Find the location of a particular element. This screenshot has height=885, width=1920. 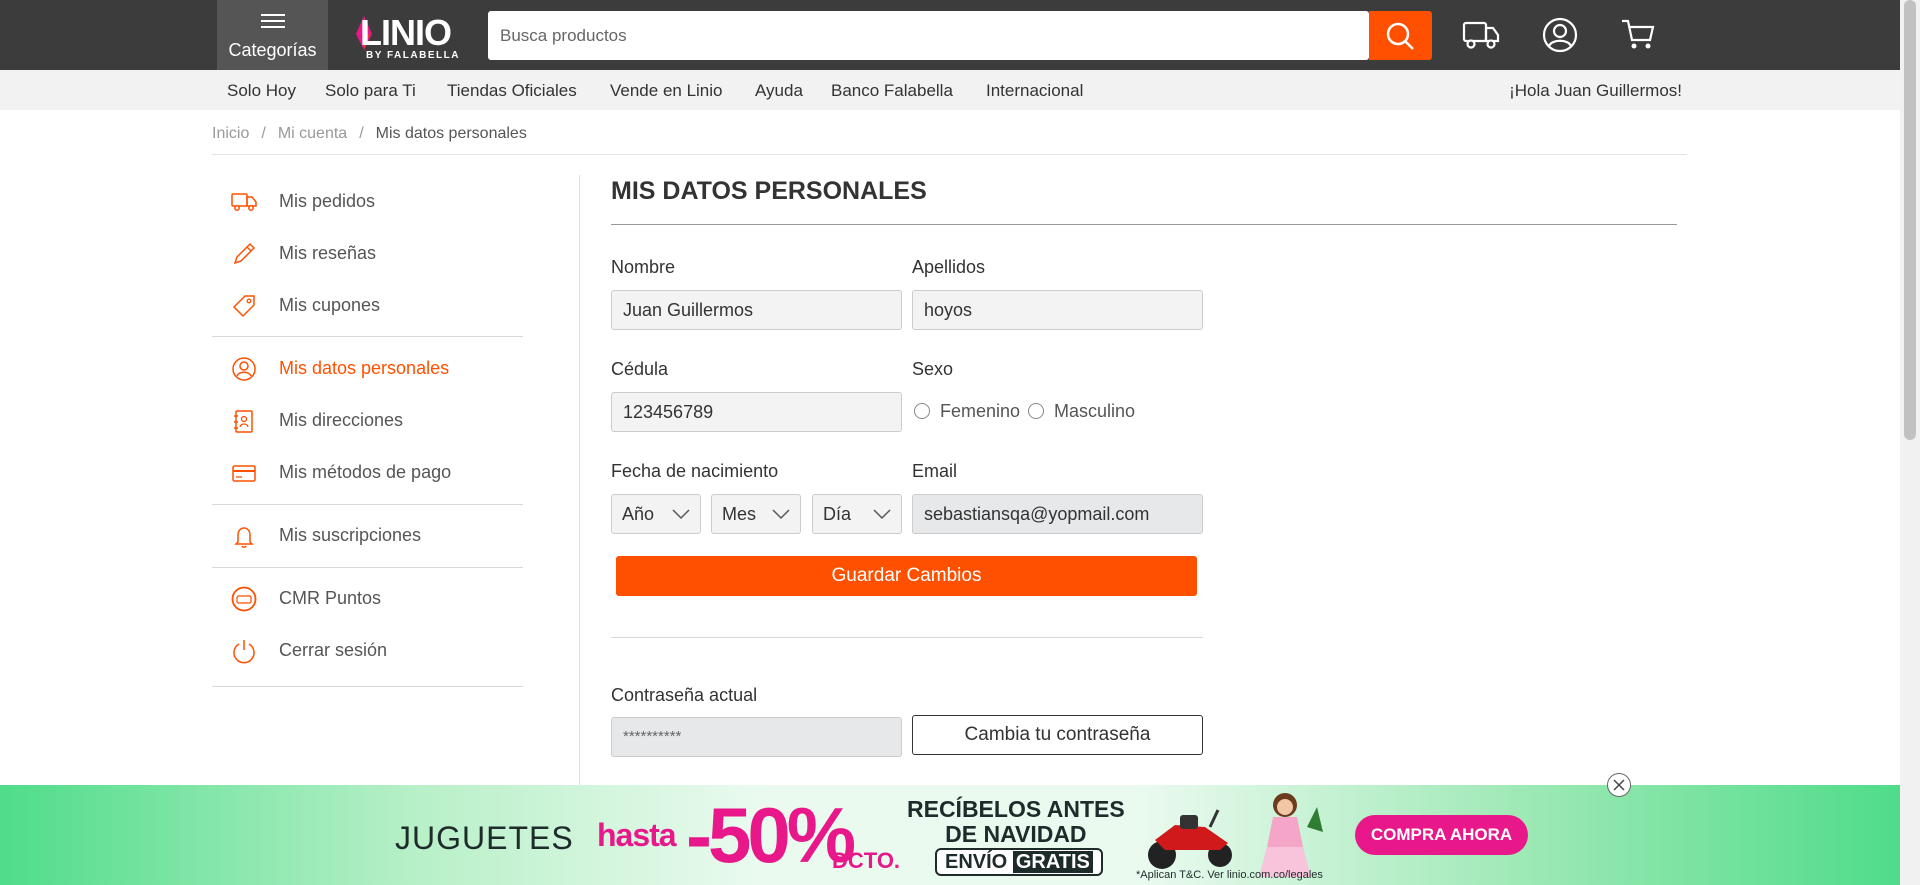

sidebar-item-label: Cerrar sesión is located at coordinates (333, 650).